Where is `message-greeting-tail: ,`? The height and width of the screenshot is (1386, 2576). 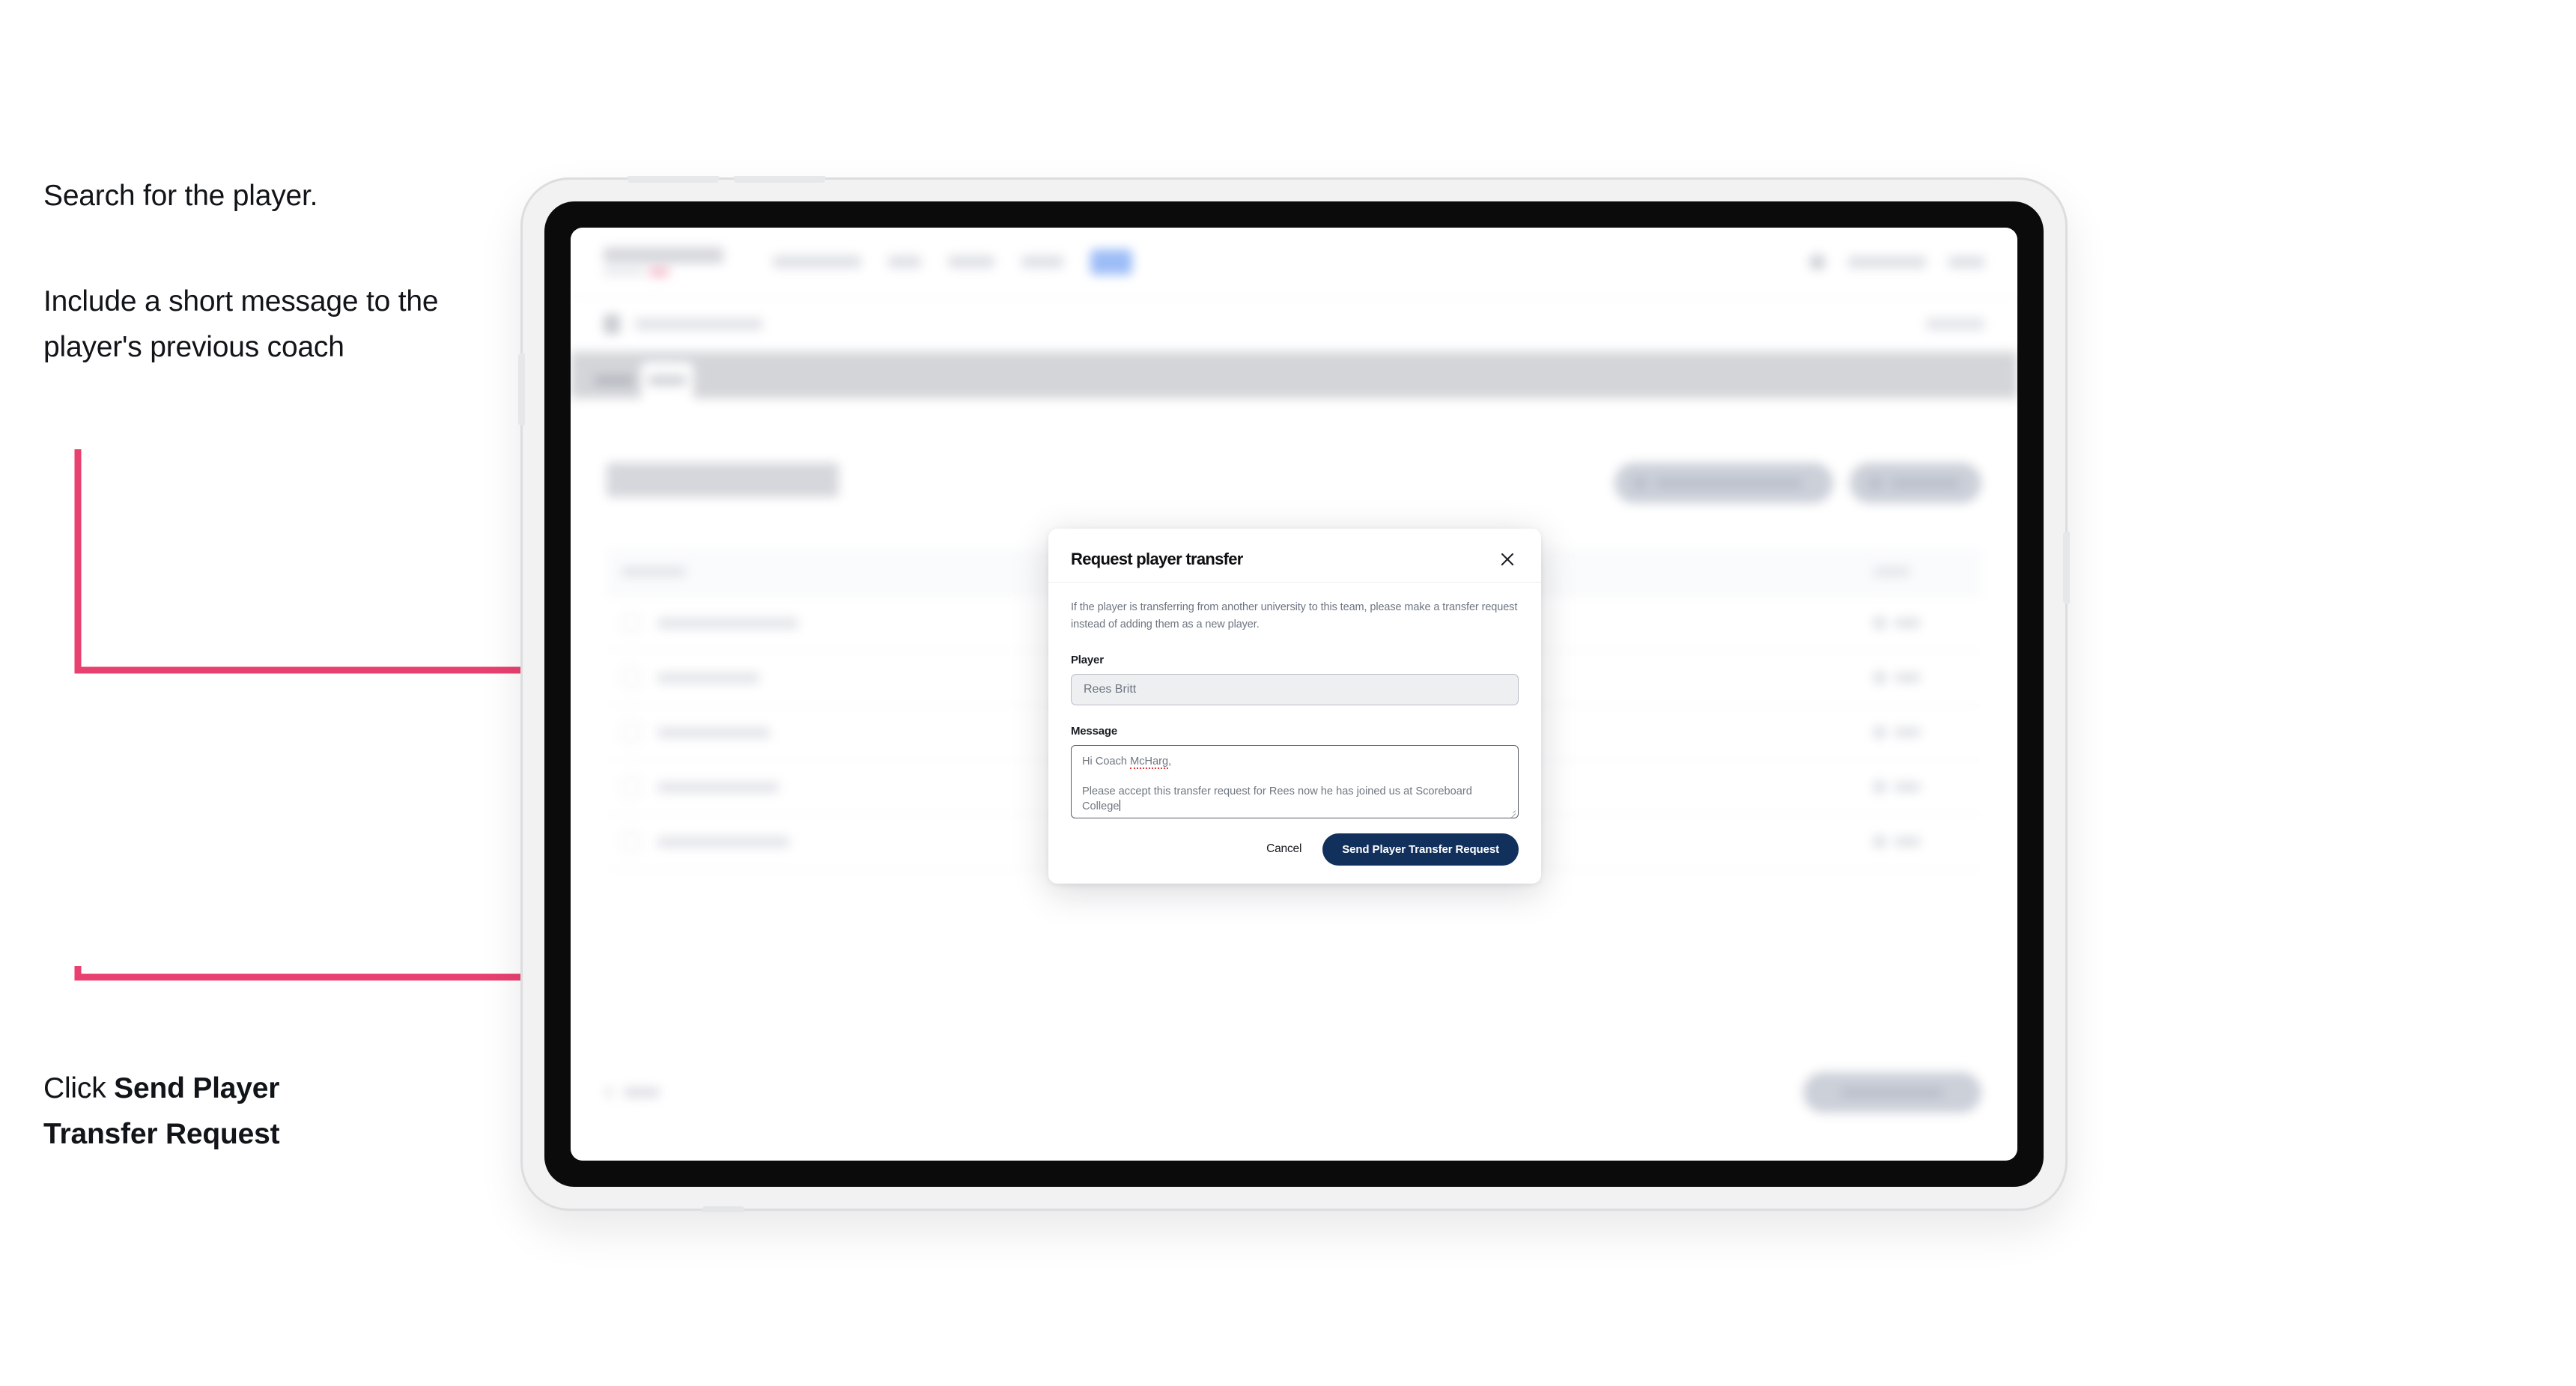 message-greeting-tail: , is located at coordinates (1170, 761).